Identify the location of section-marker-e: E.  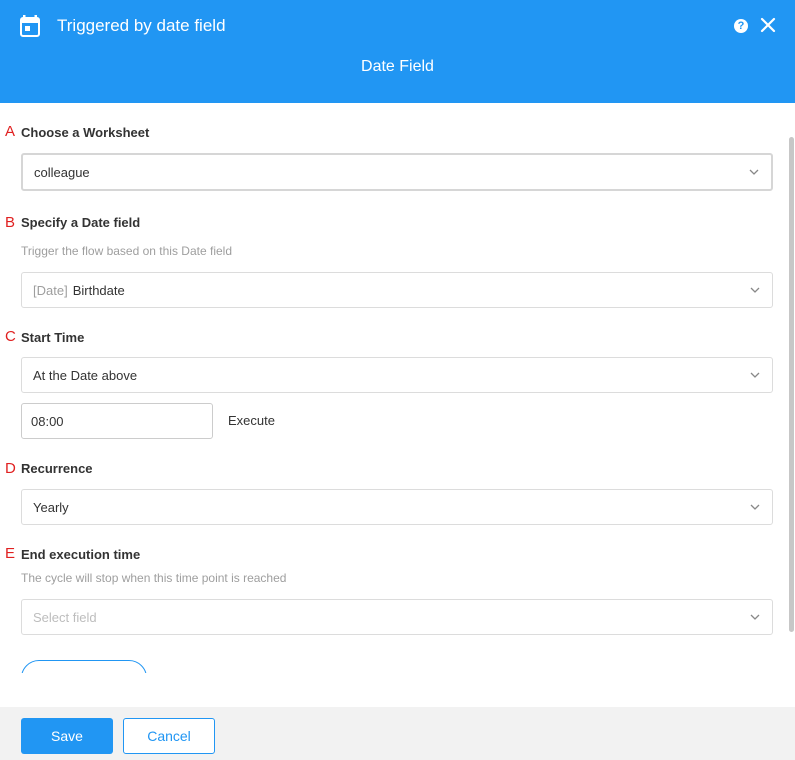
(10, 553).